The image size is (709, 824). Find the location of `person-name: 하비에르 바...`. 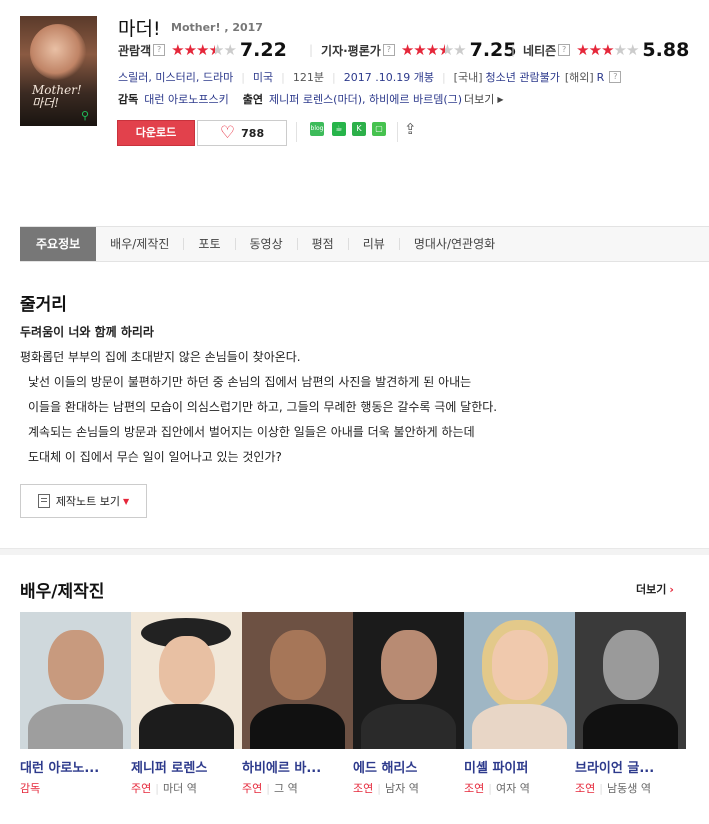

person-name: 하비에르 바... is located at coordinates (295, 766).